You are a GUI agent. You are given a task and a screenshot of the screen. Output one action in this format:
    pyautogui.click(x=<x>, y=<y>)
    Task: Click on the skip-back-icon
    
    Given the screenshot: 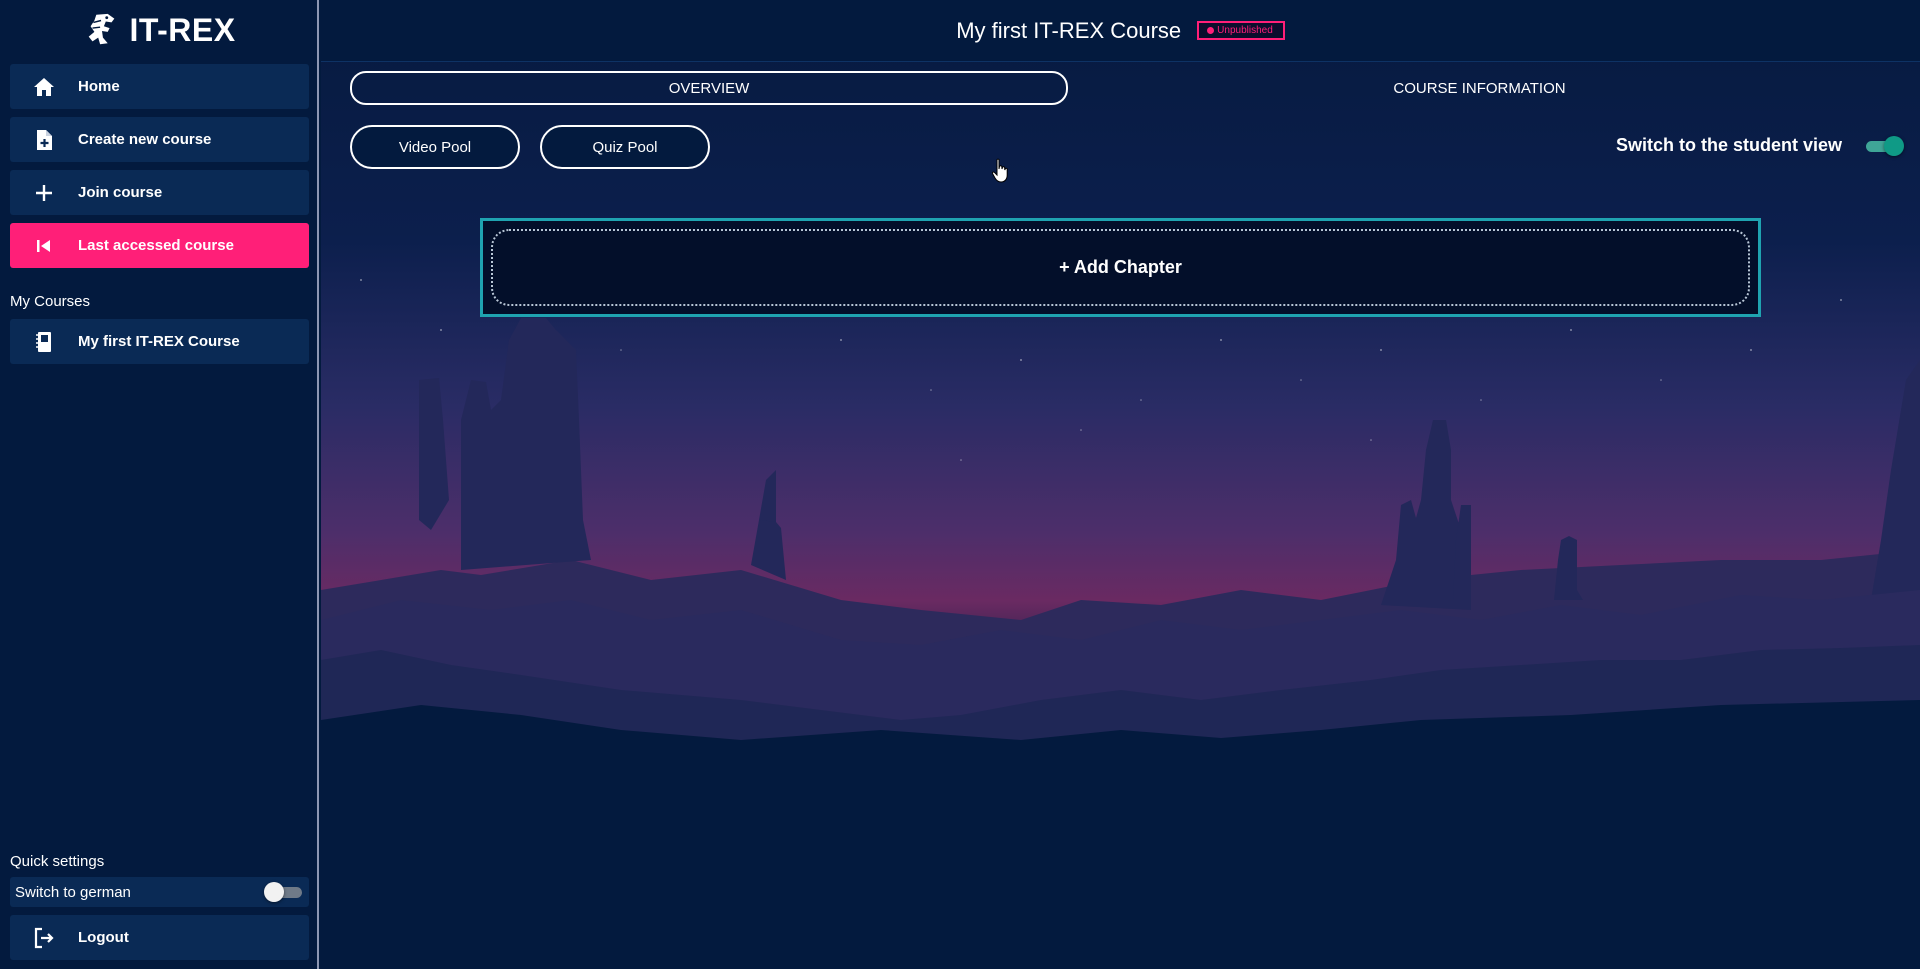 What is the action you would take?
    pyautogui.click(x=44, y=245)
    